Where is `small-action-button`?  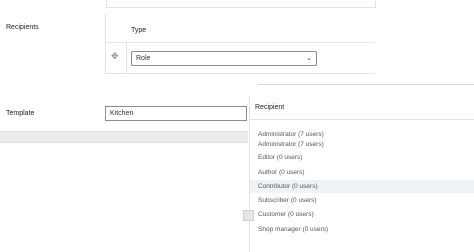
small-action-button is located at coordinates (248, 215).